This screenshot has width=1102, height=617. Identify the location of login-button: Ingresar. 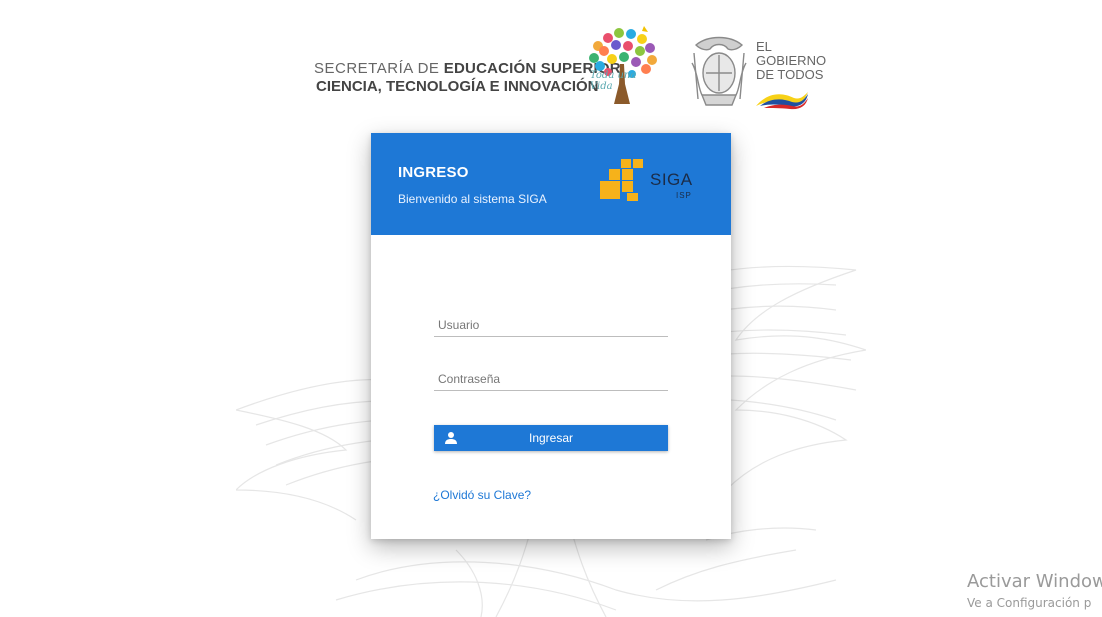
(551, 438).